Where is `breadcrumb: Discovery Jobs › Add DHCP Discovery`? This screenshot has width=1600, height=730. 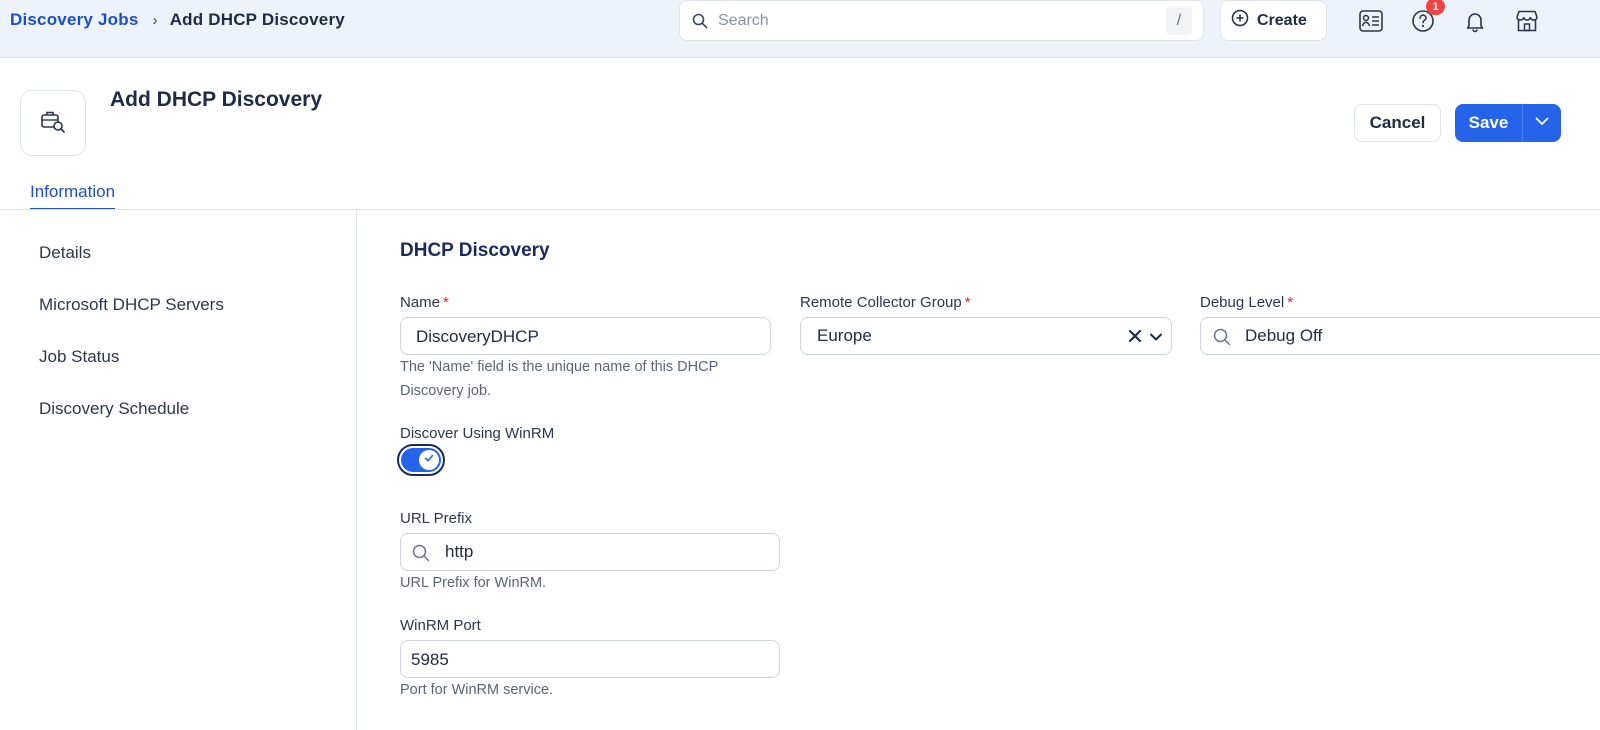 breadcrumb: Discovery Jobs › Add DHCP Discovery is located at coordinates (177, 20).